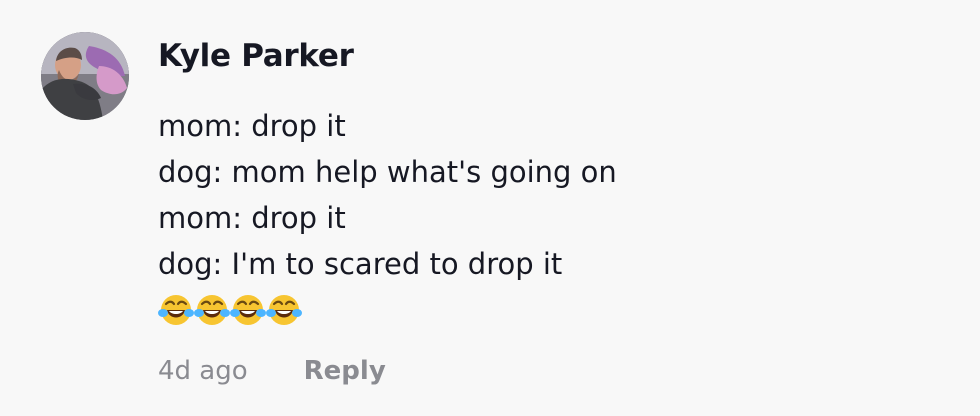  I want to click on comment-line-3: mom: drop it, so click(252, 218).